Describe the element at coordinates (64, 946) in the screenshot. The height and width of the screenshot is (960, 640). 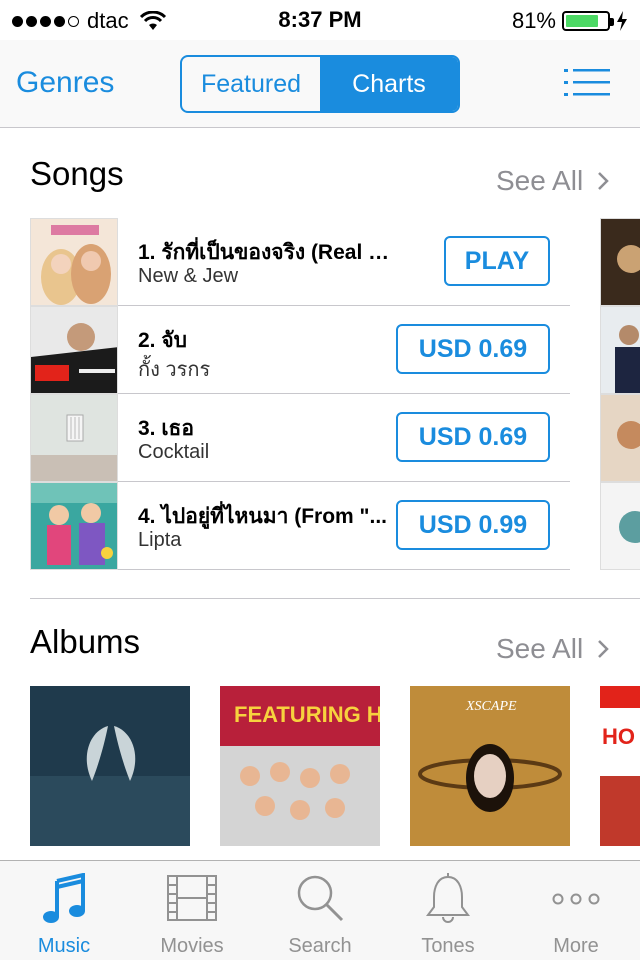
I see `tab-music-label: Music` at that location.